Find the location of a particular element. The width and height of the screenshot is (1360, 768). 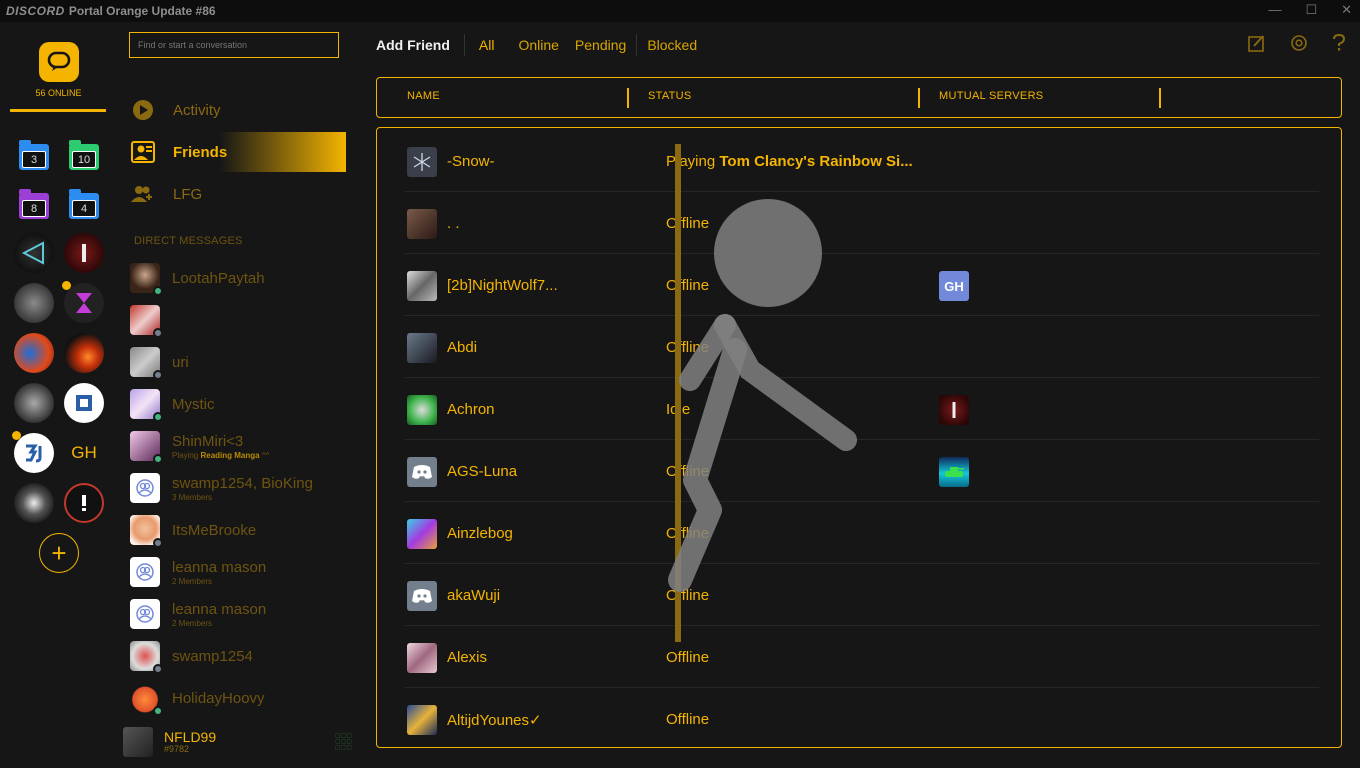

help-icon is located at coordinates (1339, 43).